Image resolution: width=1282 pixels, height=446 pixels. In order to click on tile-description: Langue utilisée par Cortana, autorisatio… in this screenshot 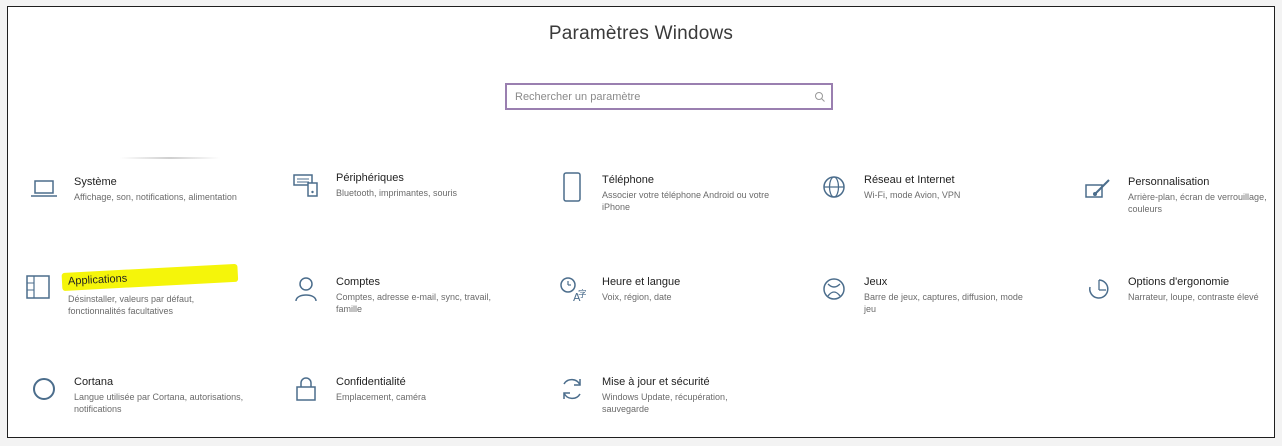, I will do `click(159, 403)`.